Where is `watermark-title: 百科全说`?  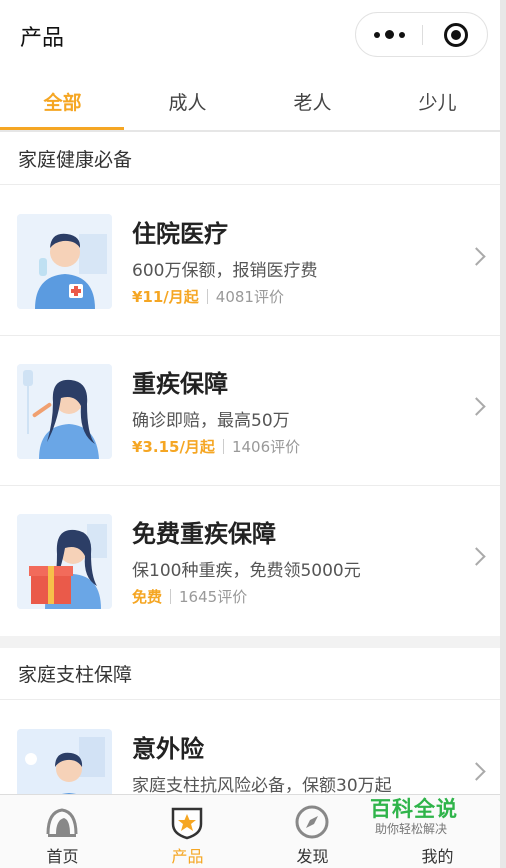 watermark-title: 百科全说 is located at coordinates (414, 809).